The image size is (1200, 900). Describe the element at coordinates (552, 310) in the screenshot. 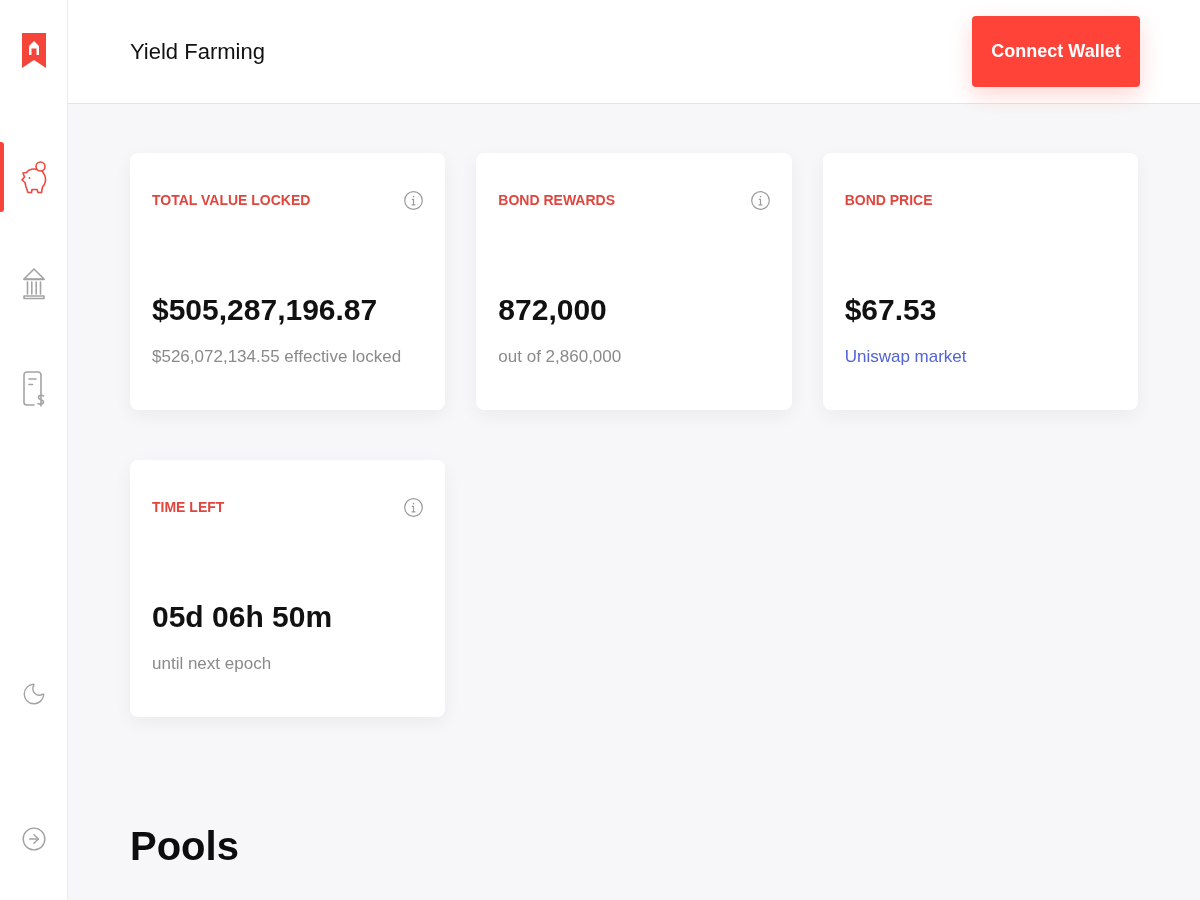

I see `card-value: 872,000` at that location.